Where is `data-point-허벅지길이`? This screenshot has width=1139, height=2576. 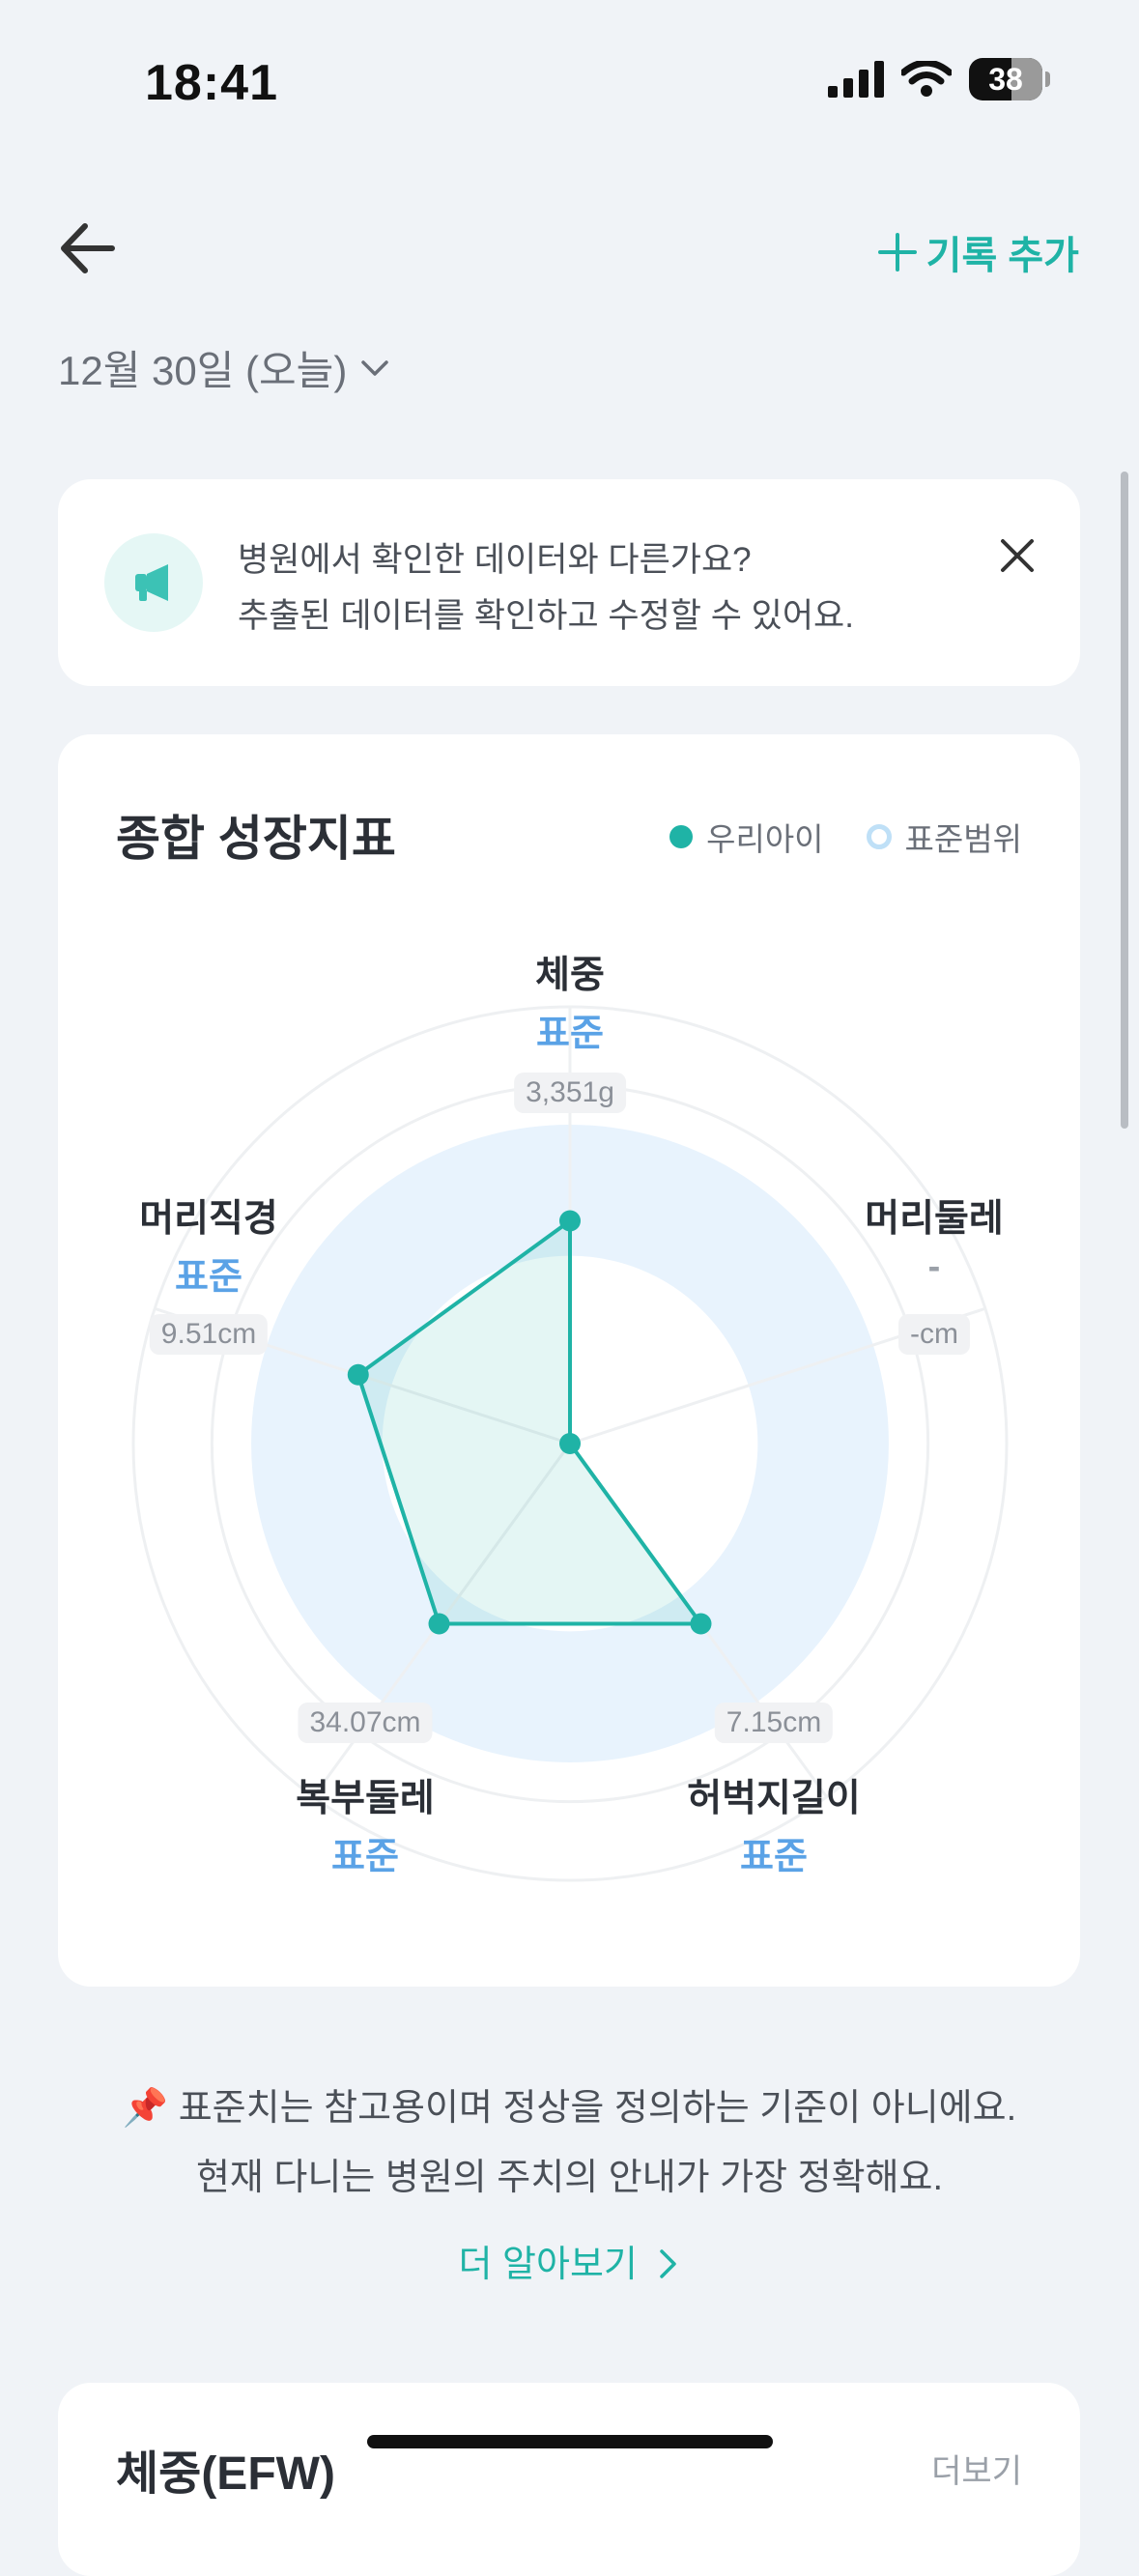 data-point-허벅지길이 is located at coordinates (701, 1624).